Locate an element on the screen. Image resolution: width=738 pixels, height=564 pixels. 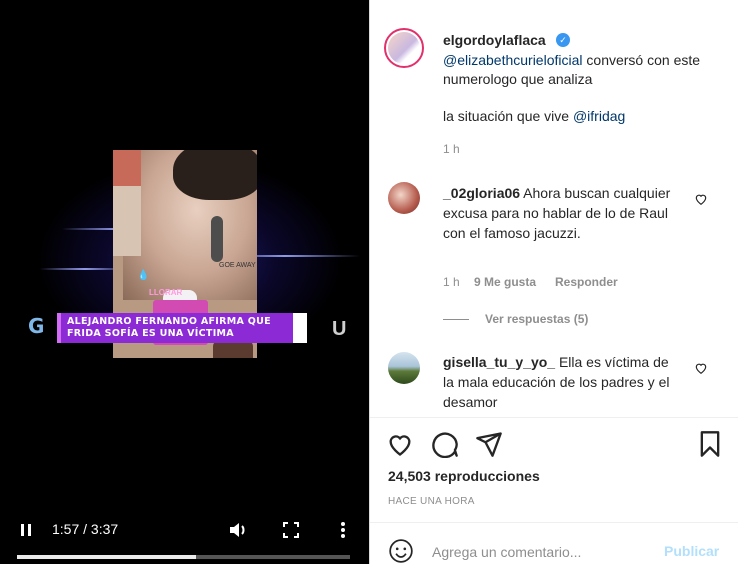
sticker-text: GOE AWAY is located at coordinates (237, 265).